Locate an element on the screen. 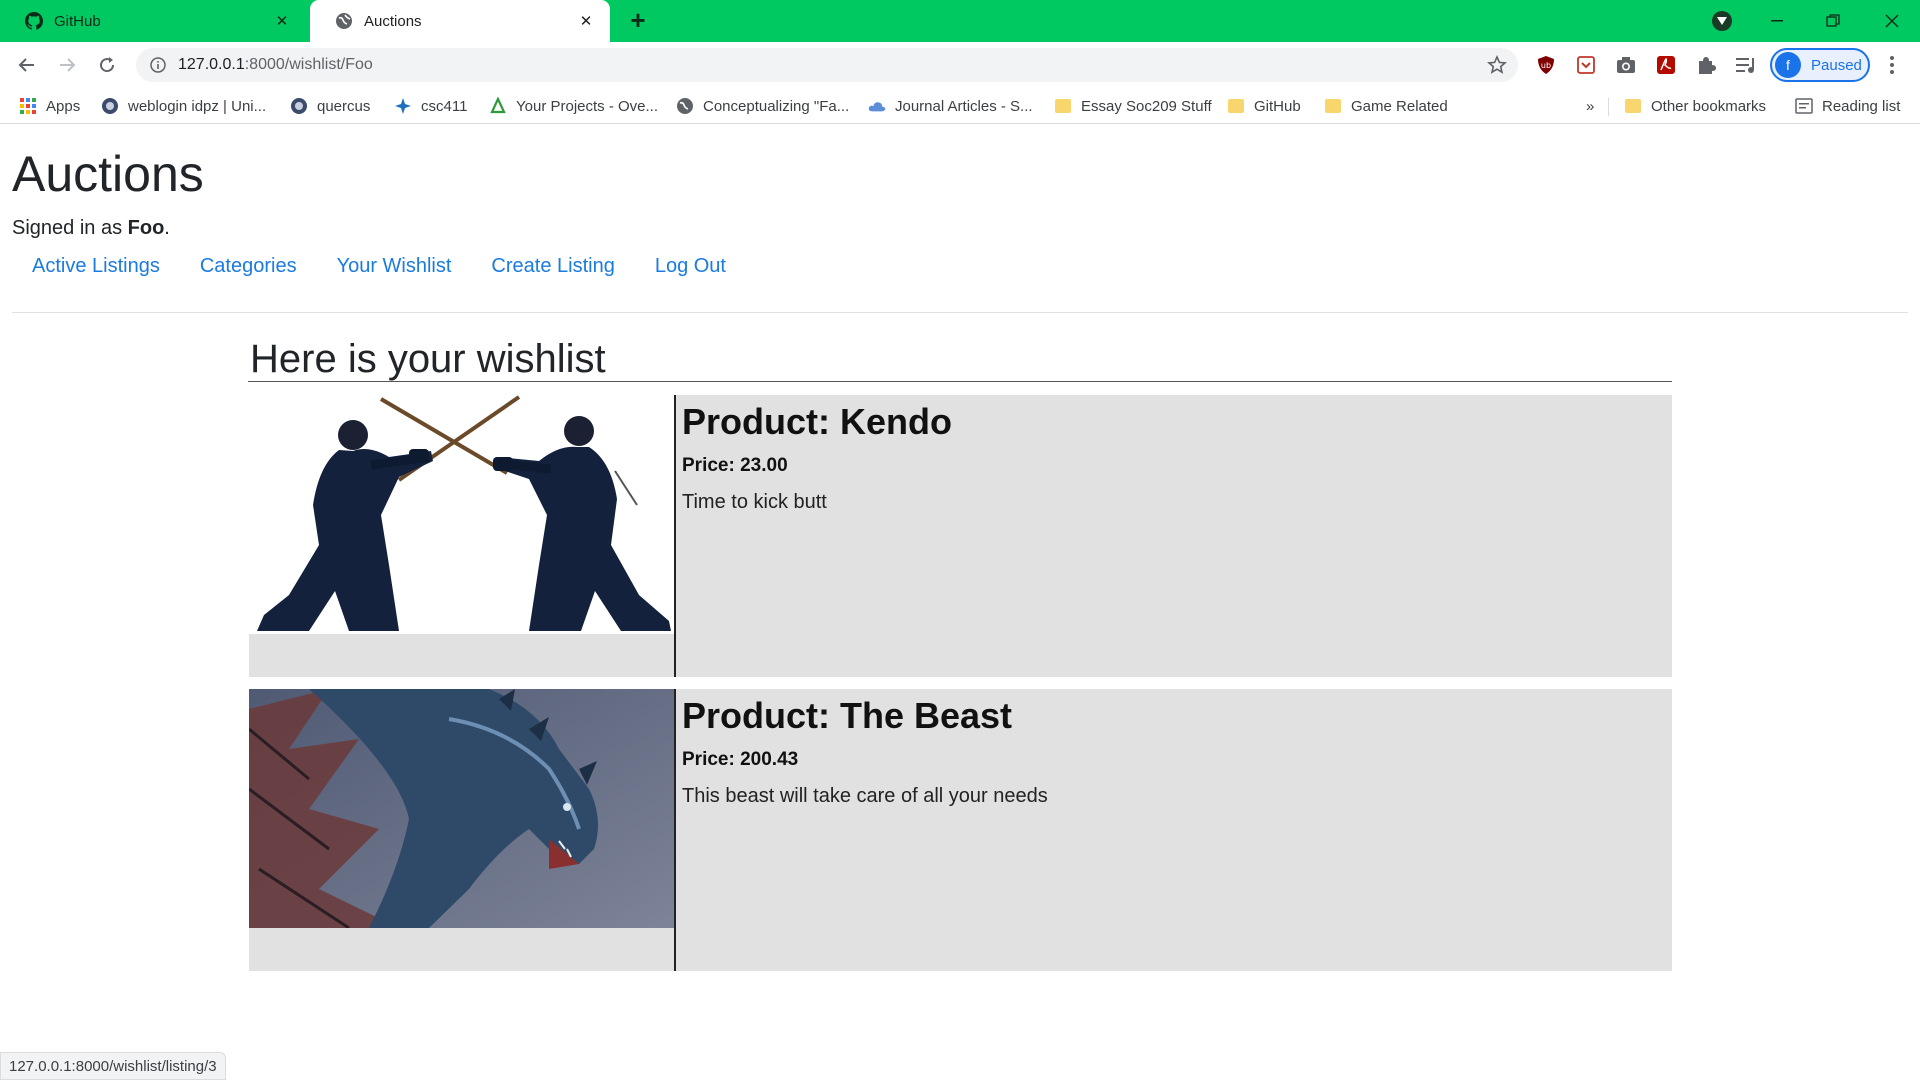  reading-list-button: Reading list is located at coordinates (1847, 106).